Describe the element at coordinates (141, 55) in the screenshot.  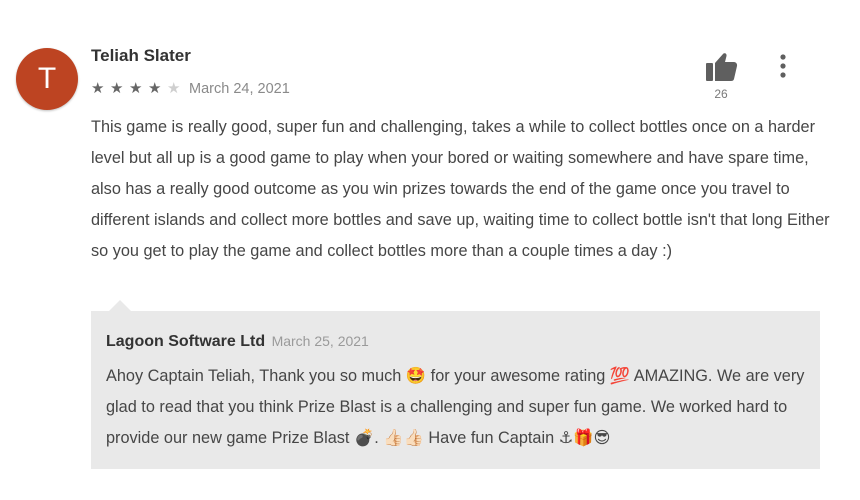
I see `review-author: Teliah Slater` at that location.